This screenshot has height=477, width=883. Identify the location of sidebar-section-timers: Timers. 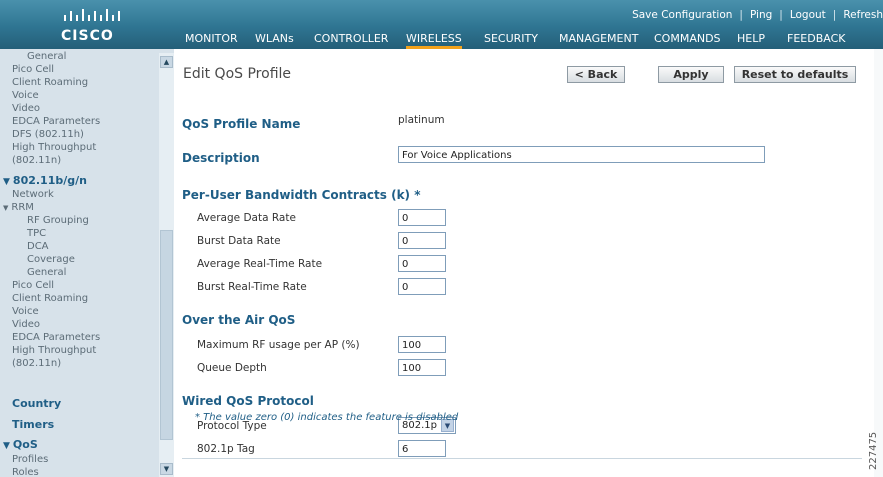
(33, 424).